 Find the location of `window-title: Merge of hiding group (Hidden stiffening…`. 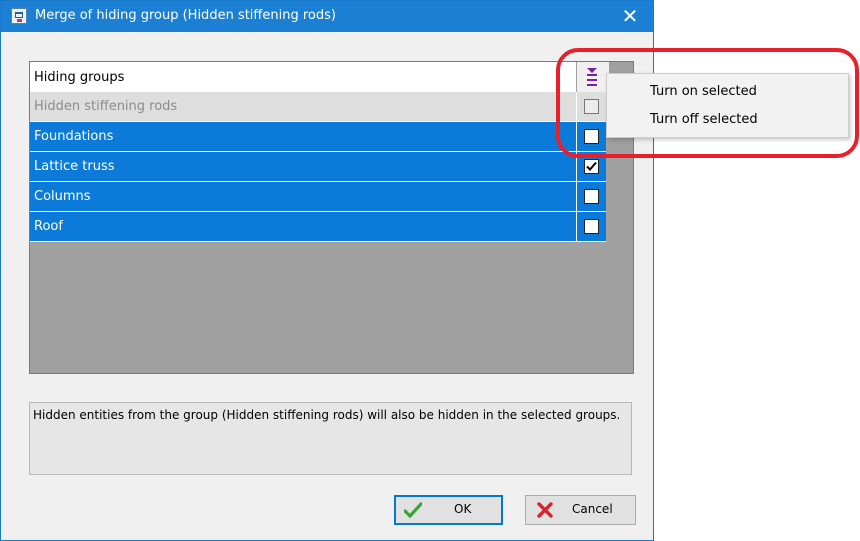

window-title: Merge of hiding group (Hidden stiffening… is located at coordinates (185, 15).